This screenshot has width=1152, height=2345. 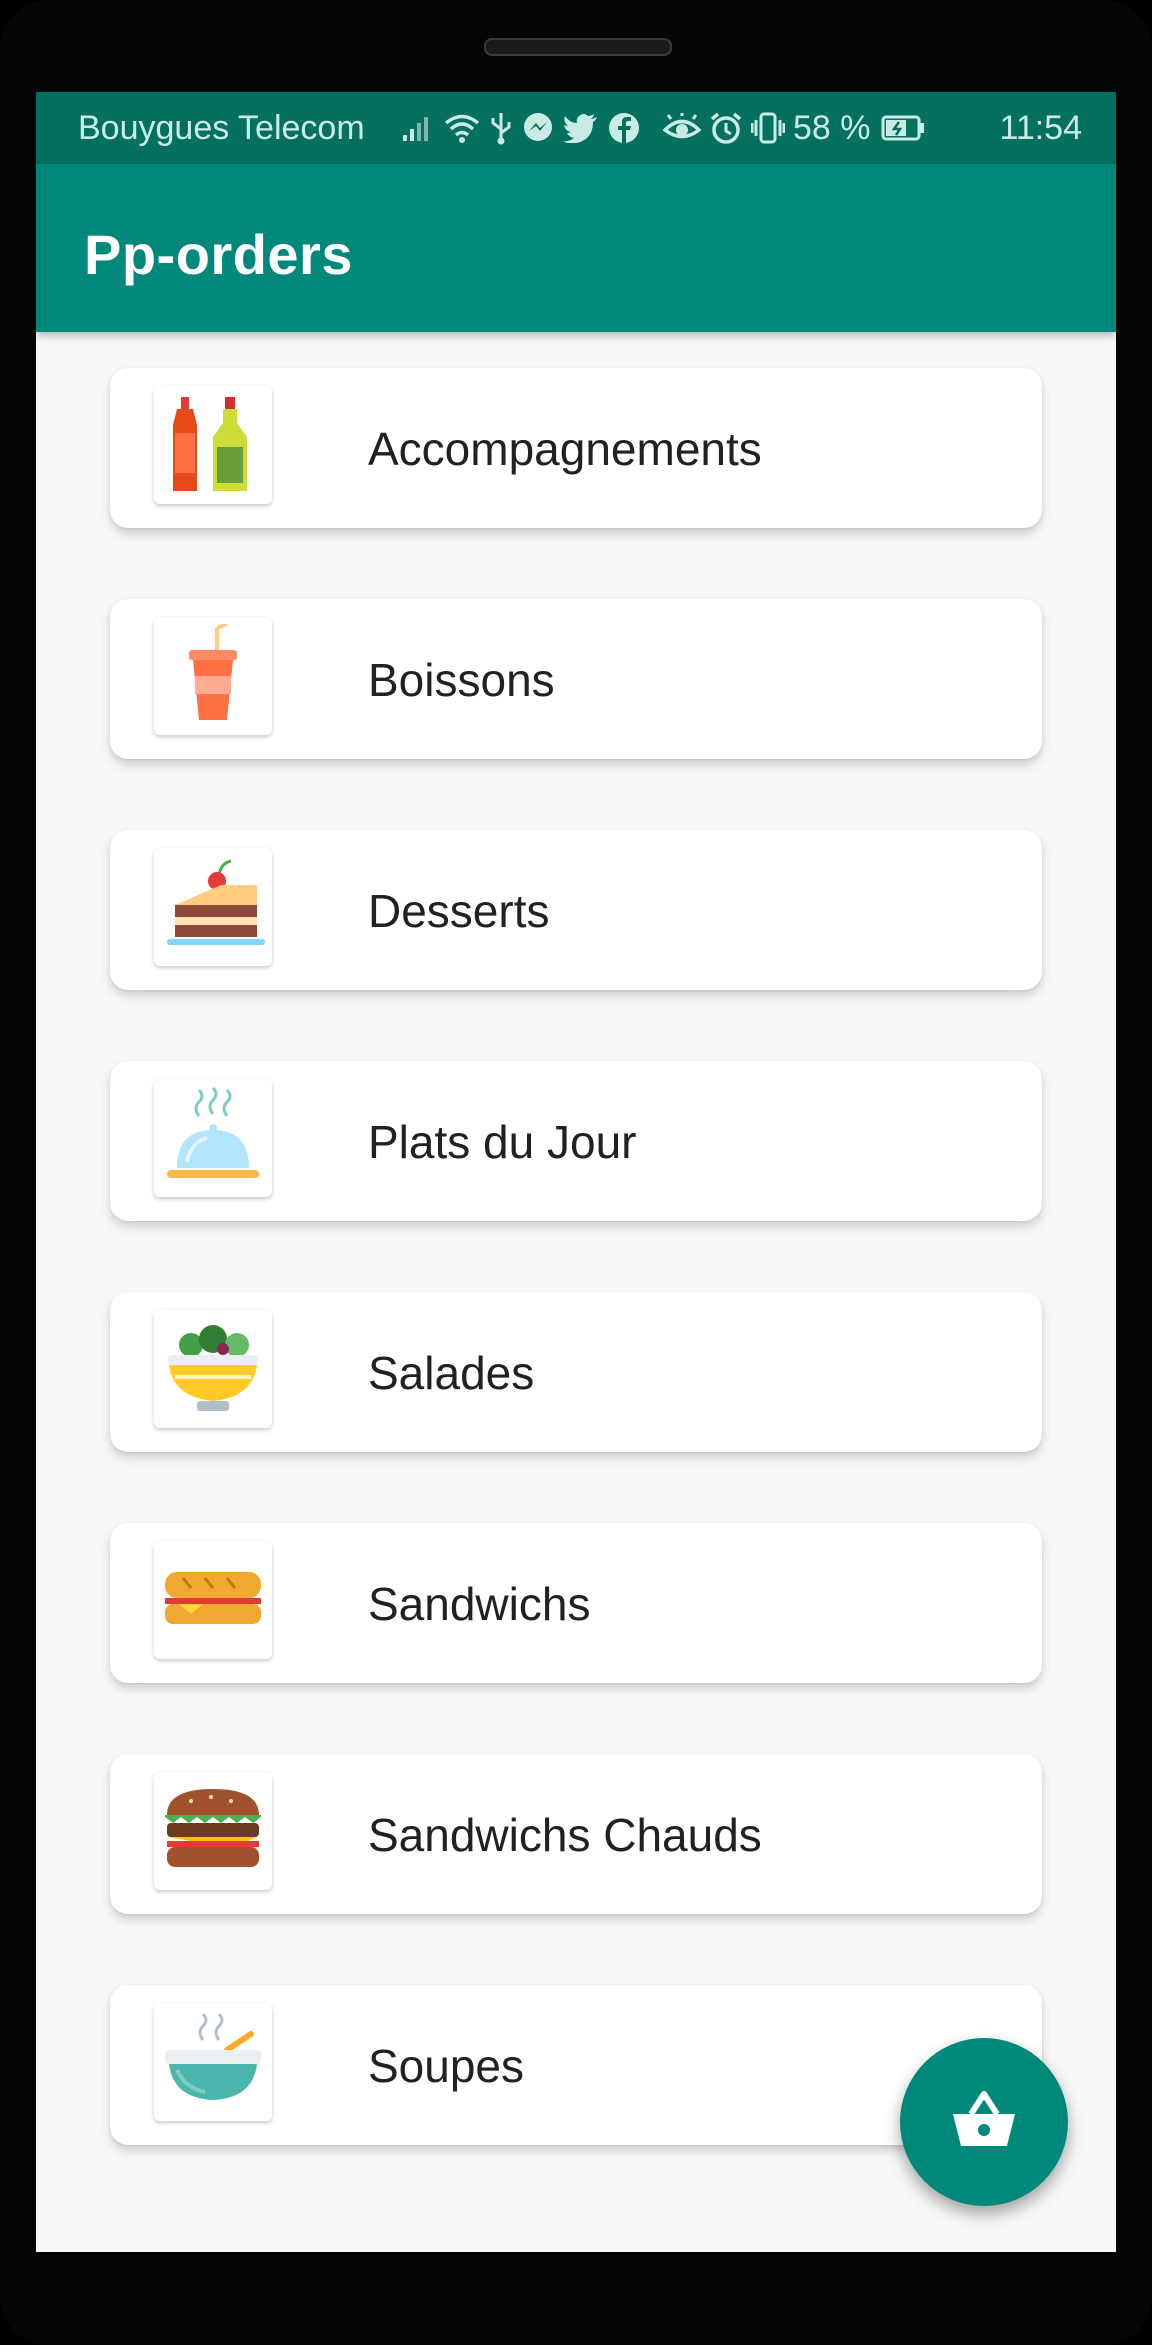 I want to click on category-label: Boissons, so click(x=461, y=680).